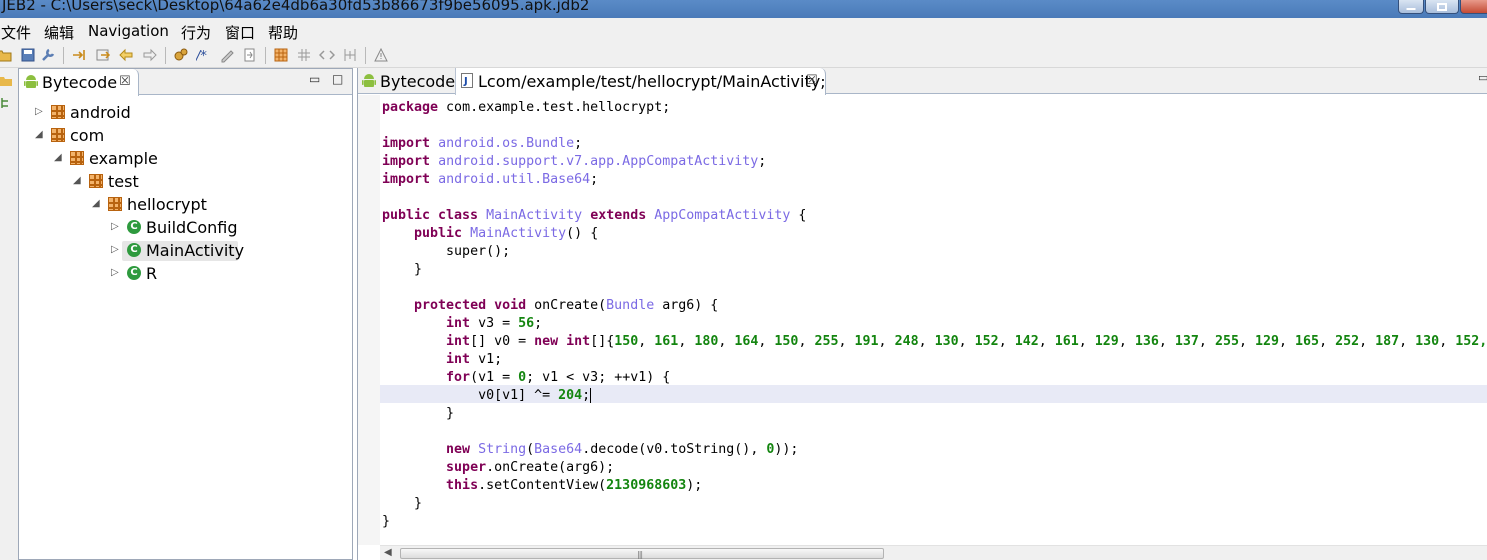 Image resolution: width=1487 pixels, height=560 pixels. What do you see at coordinates (196, 32) in the screenshot?
I see `menu-action: 行为` at bounding box center [196, 32].